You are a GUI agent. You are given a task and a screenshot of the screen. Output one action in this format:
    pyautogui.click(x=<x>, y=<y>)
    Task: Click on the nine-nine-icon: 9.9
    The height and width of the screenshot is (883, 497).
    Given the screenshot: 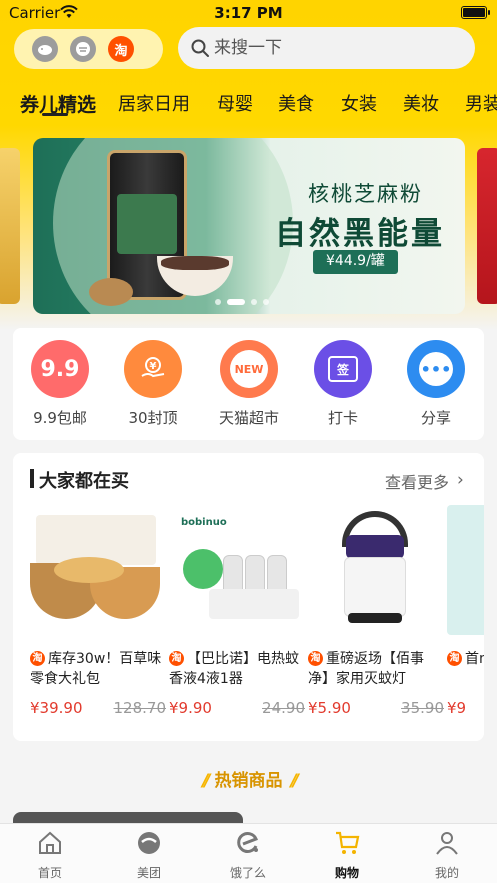 What is the action you would take?
    pyautogui.click(x=60, y=369)
    